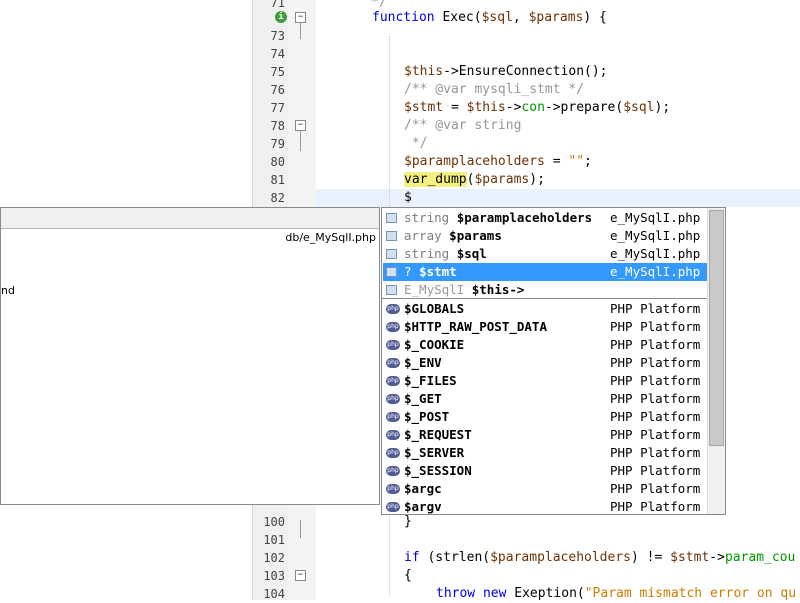 This screenshot has width=800, height=603. I want to click on completion-scrollbar, so click(716, 361).